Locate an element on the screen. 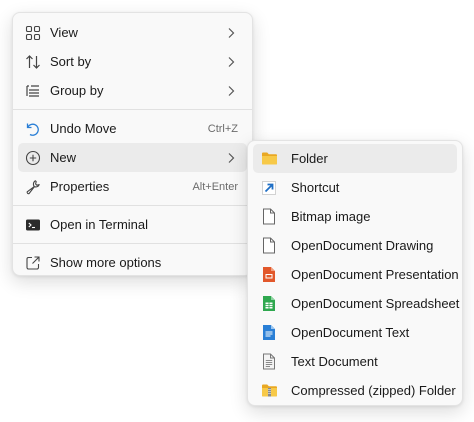  submenu-item-text-document: Text Document is located at coordinates (355, 361).